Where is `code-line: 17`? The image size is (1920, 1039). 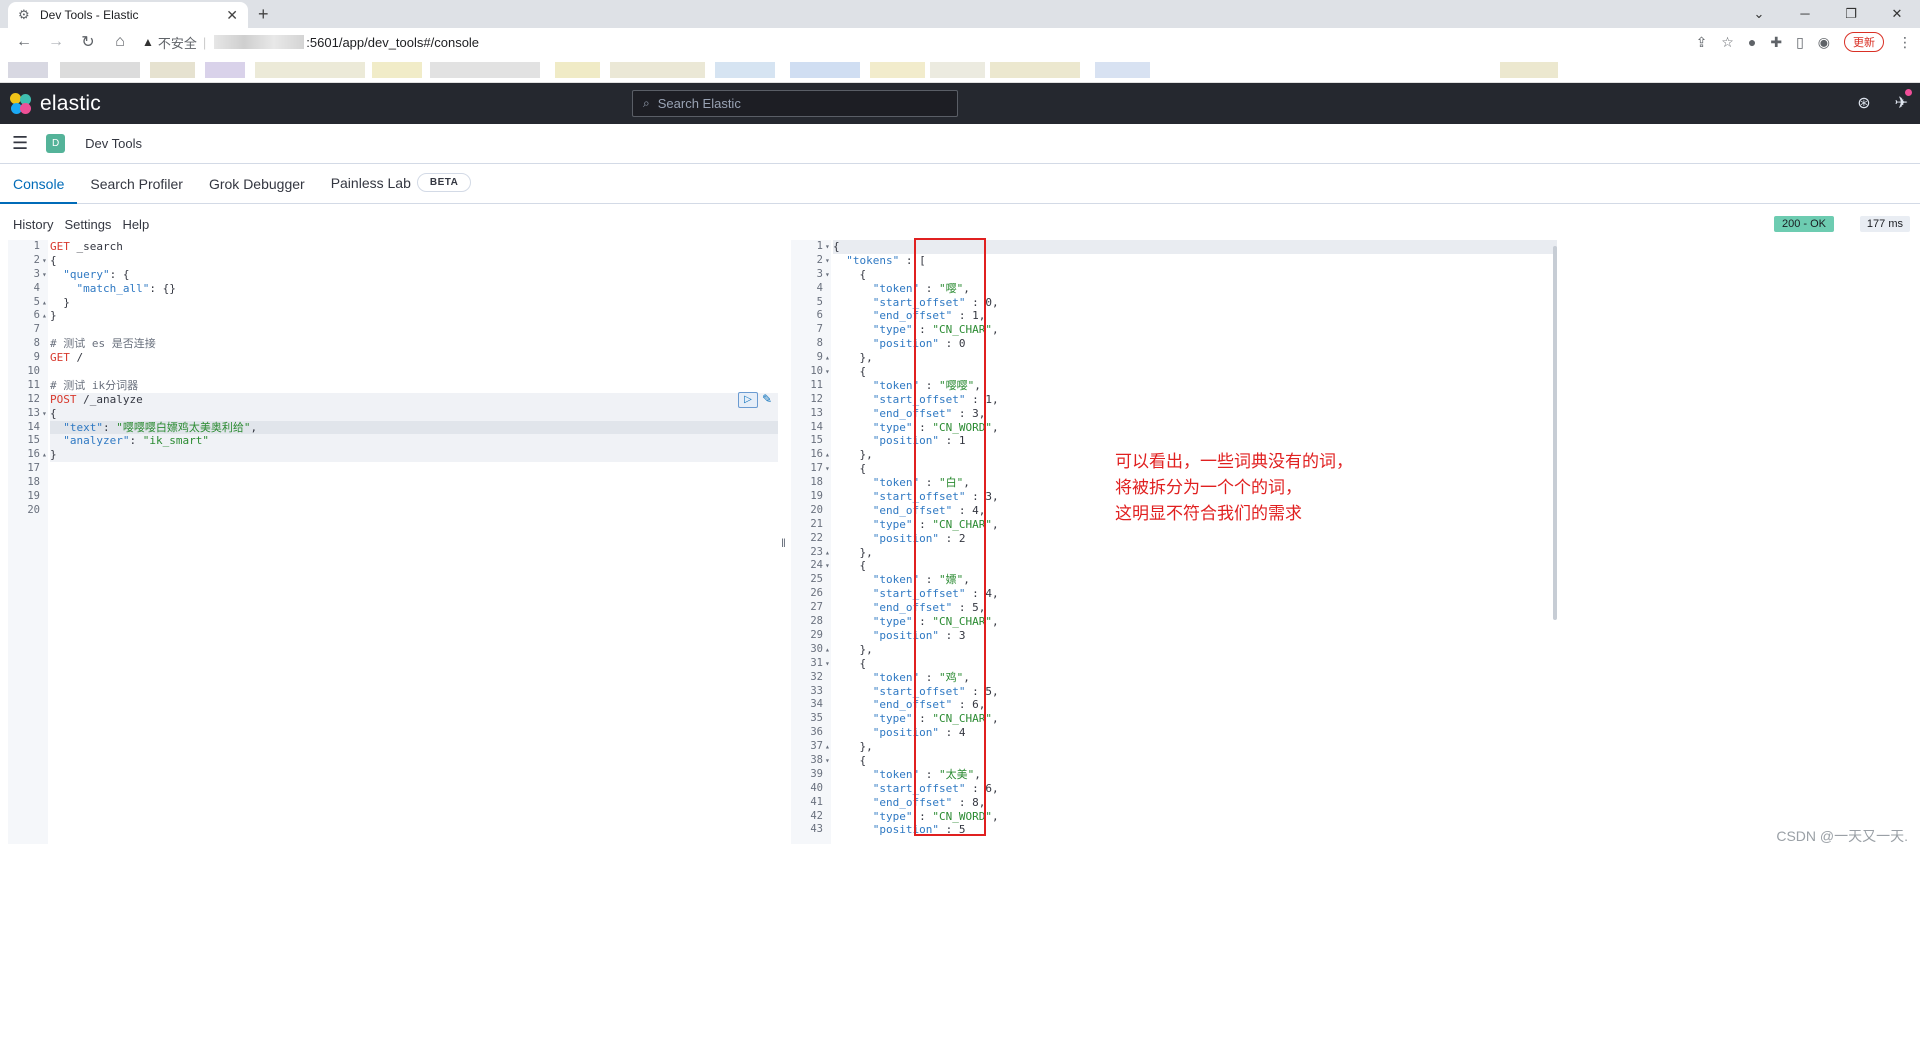
code-line: 17 is located at coordinates (402, 469).